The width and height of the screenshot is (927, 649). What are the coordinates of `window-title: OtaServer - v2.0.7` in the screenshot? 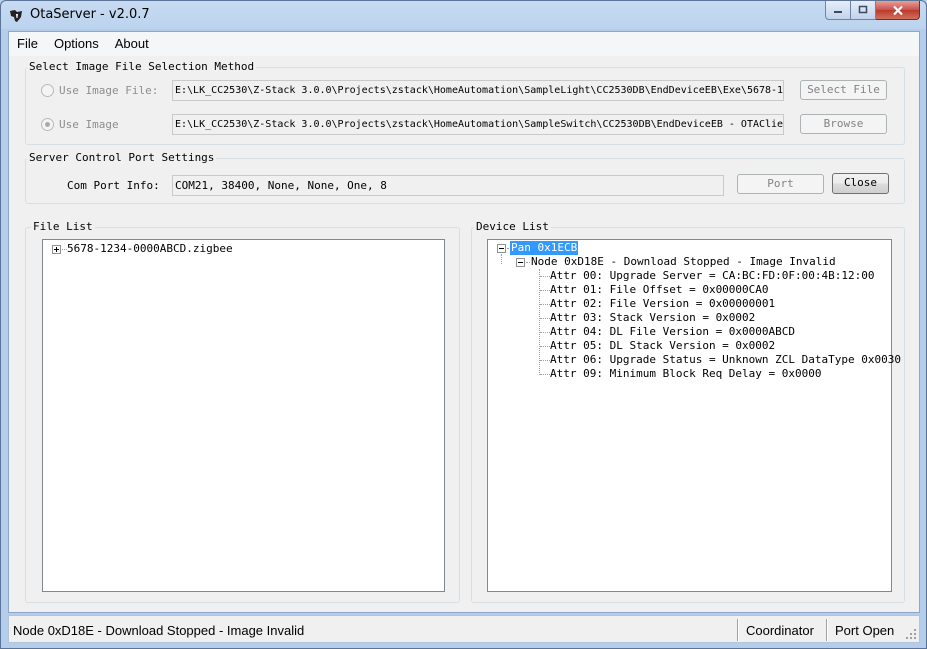 It's located at (90, 14).